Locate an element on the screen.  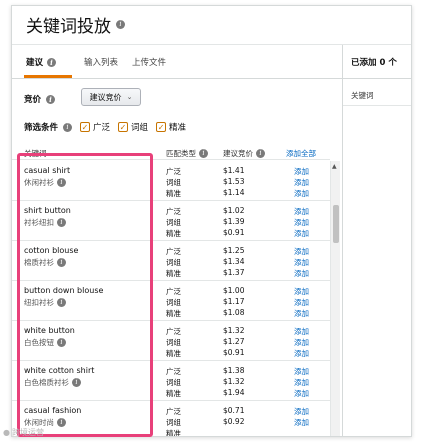
suggested-bid: $1.08 is located at coordinates (234, 312).